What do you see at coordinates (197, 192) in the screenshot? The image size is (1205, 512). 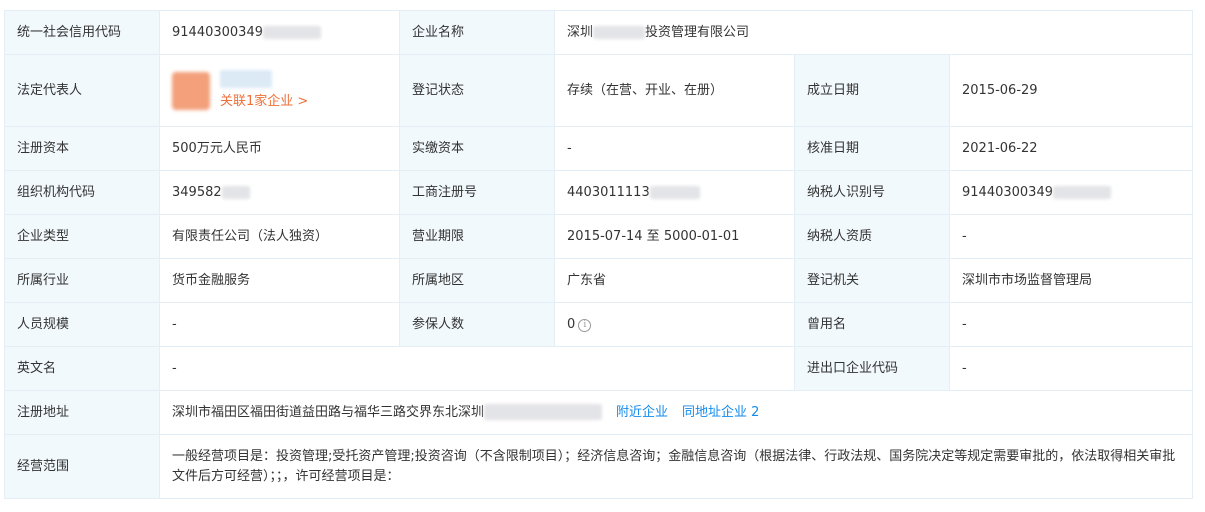 I see `org-code-text: 349582` at bounding box center [197, 192].